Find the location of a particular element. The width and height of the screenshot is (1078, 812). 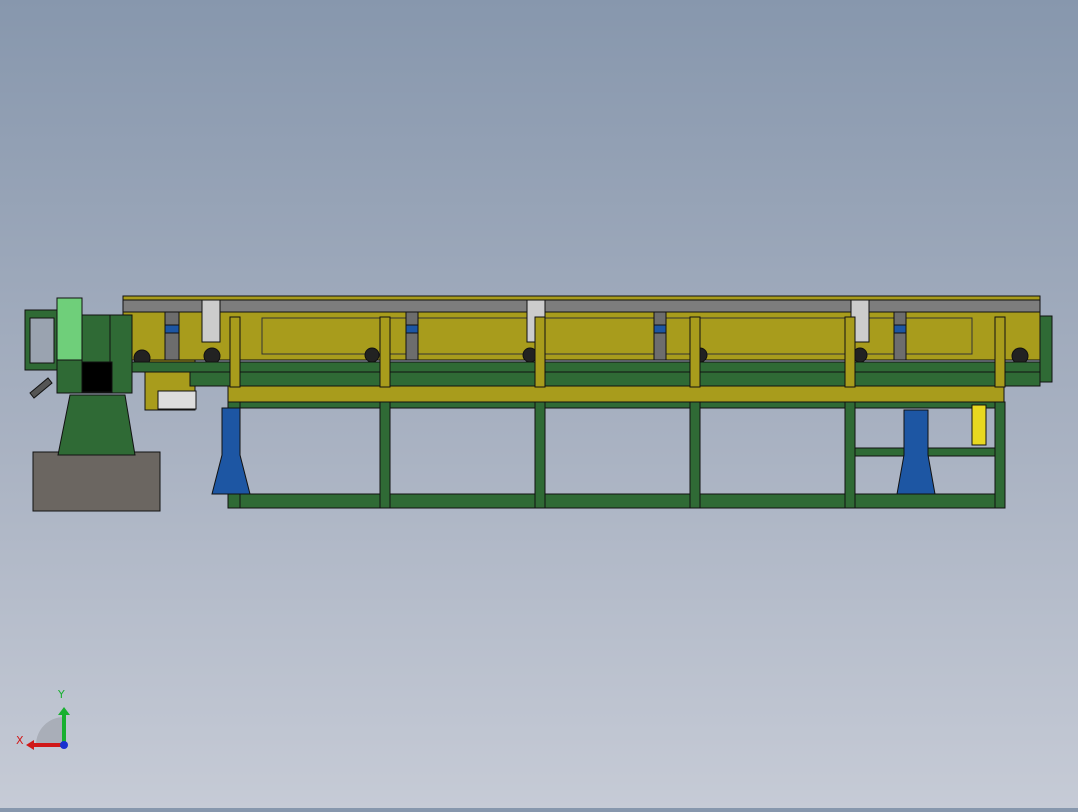

axis-triad: X Y is located at coordinates (43, 719).